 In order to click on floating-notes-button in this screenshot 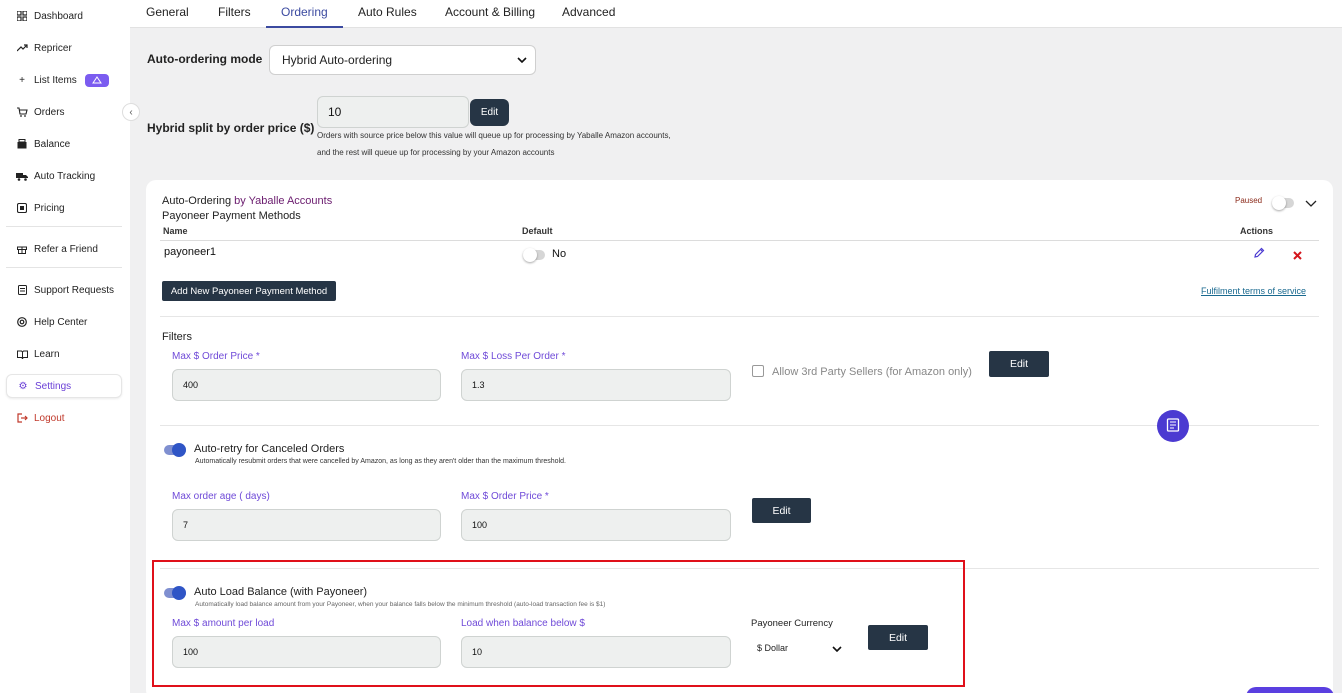, I will do `click(1173, 426)`.